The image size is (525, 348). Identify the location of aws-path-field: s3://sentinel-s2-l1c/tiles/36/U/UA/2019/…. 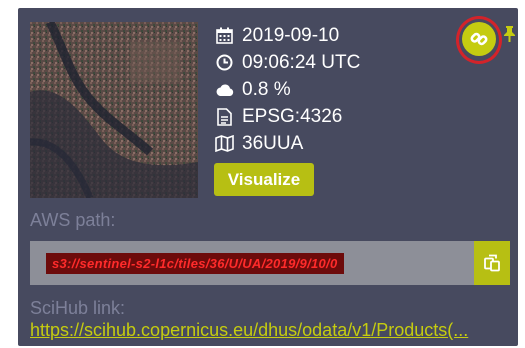
(252, 263).